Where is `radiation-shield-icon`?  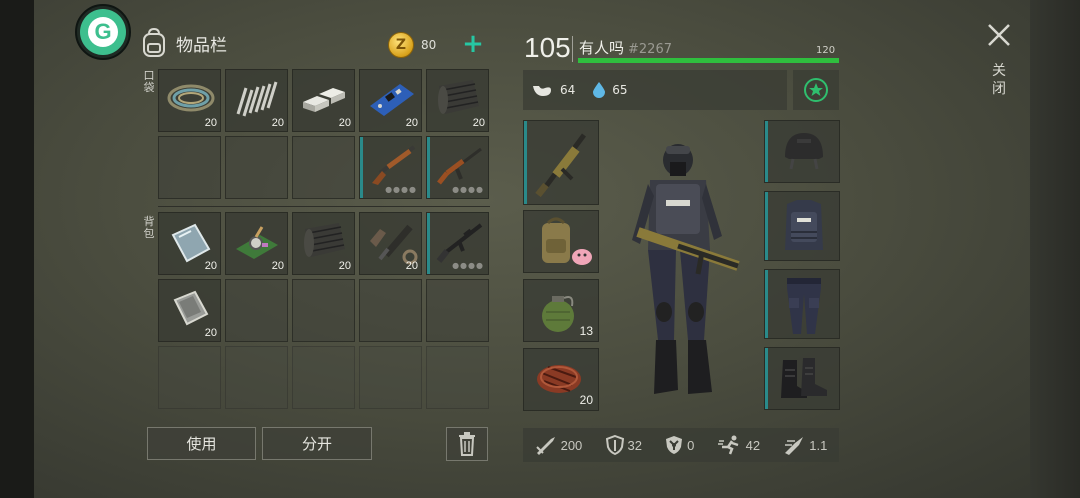 radiation-shield-icon is located at coordinates (674, 445).